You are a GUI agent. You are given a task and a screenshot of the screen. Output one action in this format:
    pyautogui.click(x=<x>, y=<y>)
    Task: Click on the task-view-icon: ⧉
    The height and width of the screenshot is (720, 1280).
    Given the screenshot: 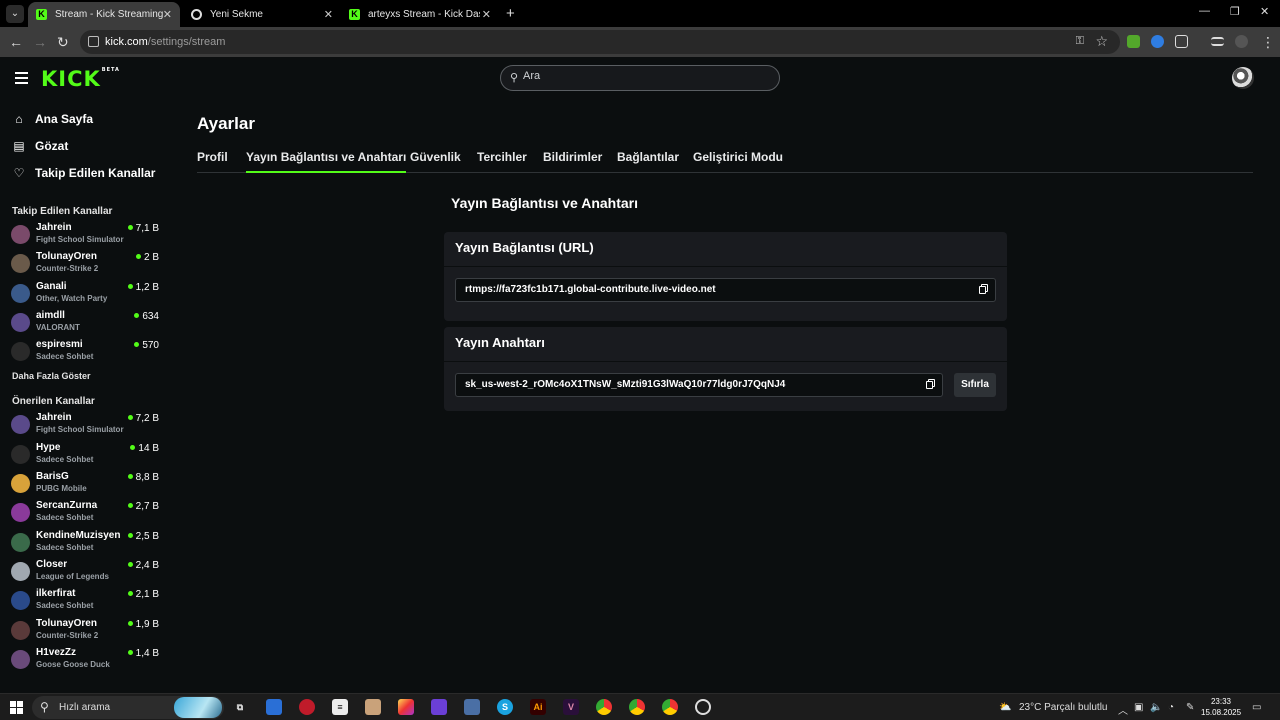 What is the action you would take?
    pyautogui.click(x=240, y=707)
    